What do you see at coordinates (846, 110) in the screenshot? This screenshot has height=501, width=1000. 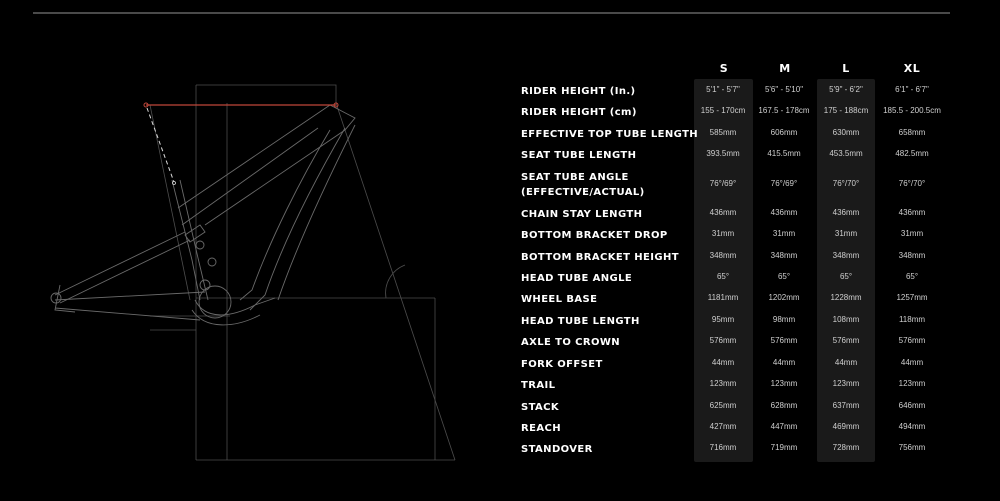 I see `table-cell-l: 175 - 188cm` at bounding box center [846, 110].